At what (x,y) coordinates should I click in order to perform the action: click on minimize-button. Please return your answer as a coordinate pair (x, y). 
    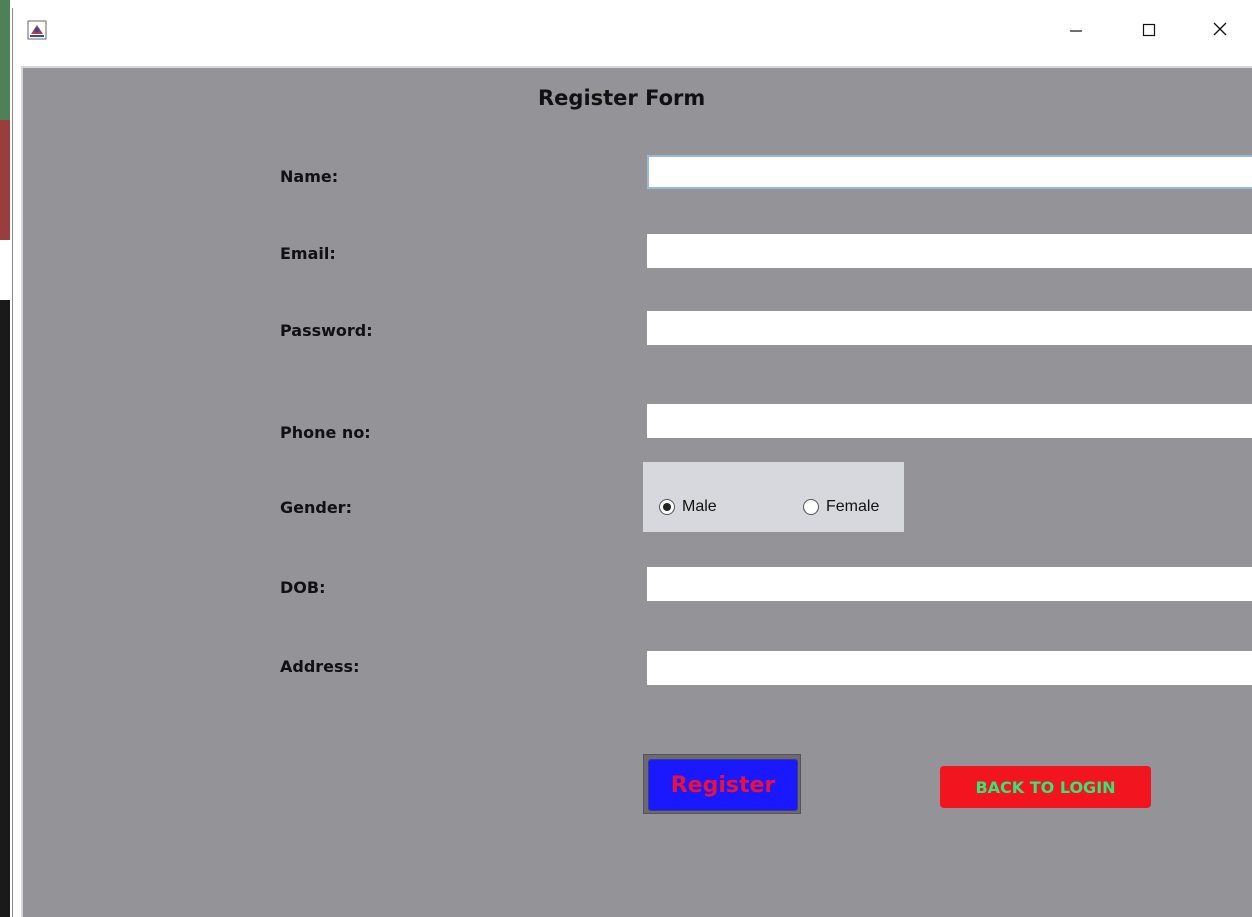
    Looking at the image, I should click on (1076, 31).